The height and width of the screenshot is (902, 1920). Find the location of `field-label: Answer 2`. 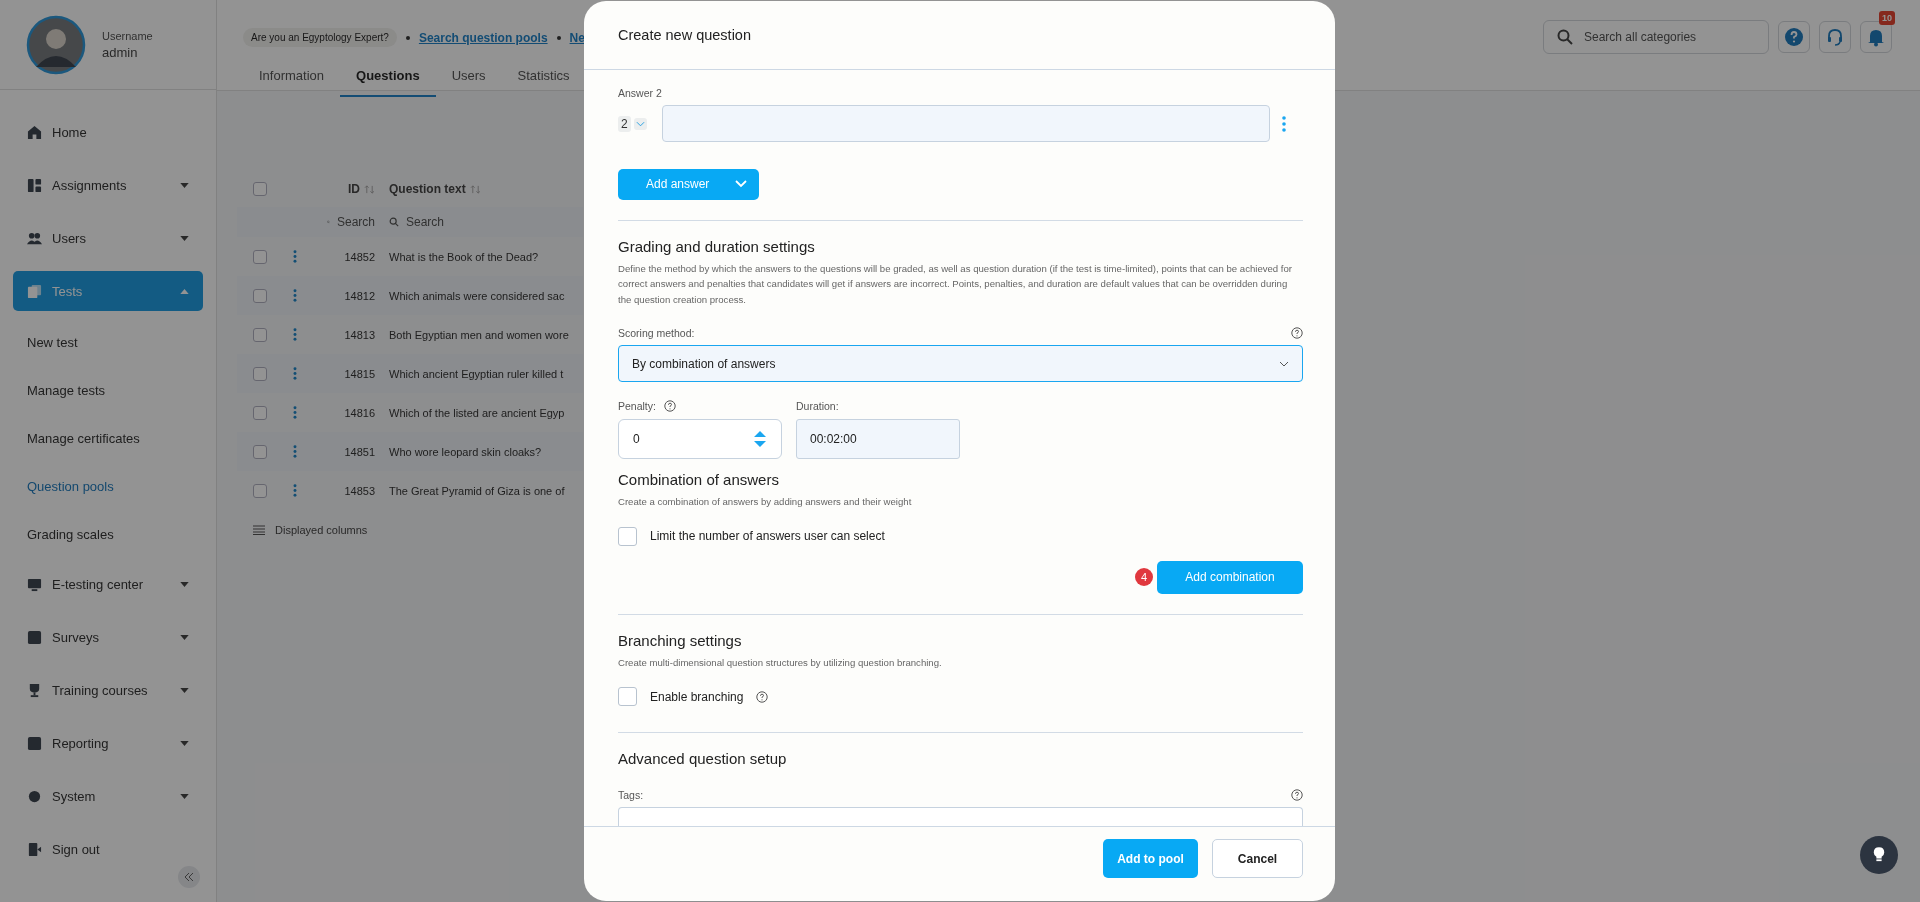

field-label: Answer 2 is located at coordinates (640, 93).